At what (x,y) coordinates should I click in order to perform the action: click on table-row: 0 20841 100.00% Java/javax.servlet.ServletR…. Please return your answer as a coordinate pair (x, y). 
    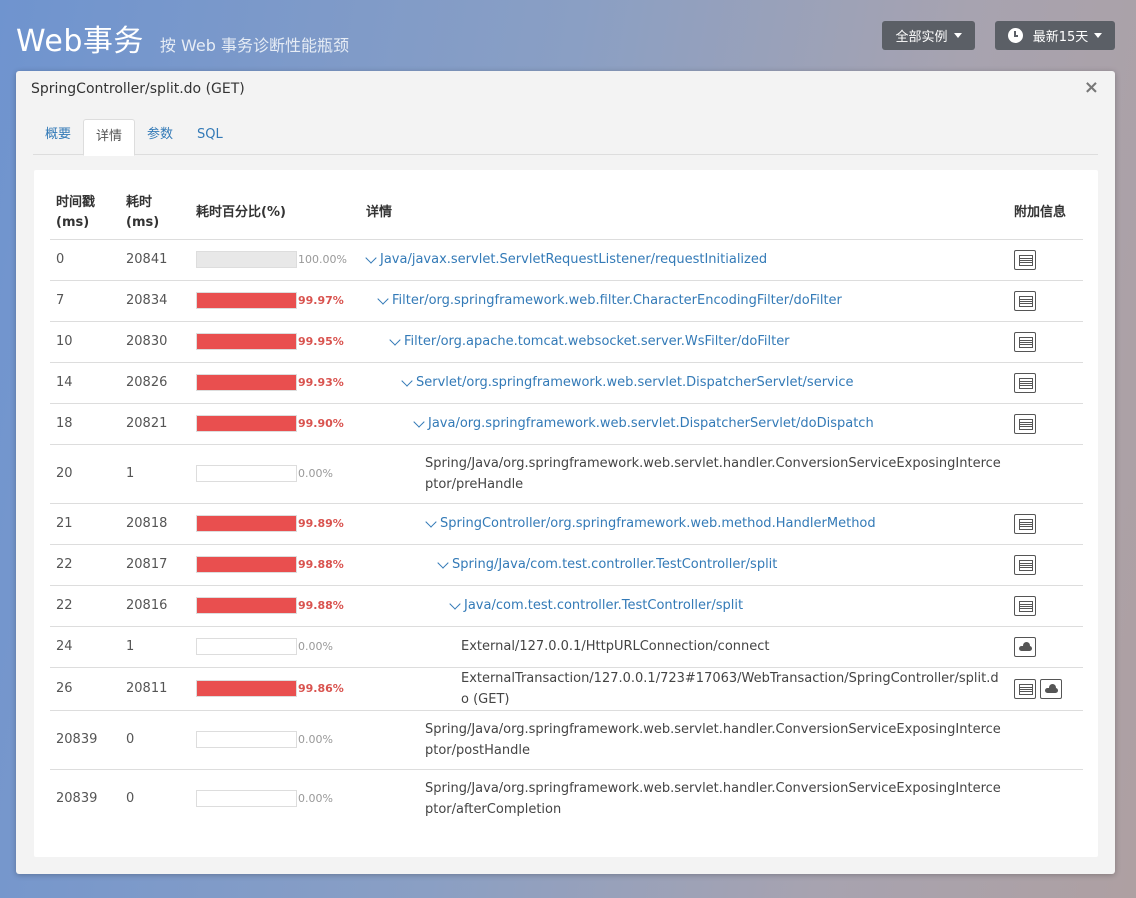
    Looking at the image, I should click on (566, 259).